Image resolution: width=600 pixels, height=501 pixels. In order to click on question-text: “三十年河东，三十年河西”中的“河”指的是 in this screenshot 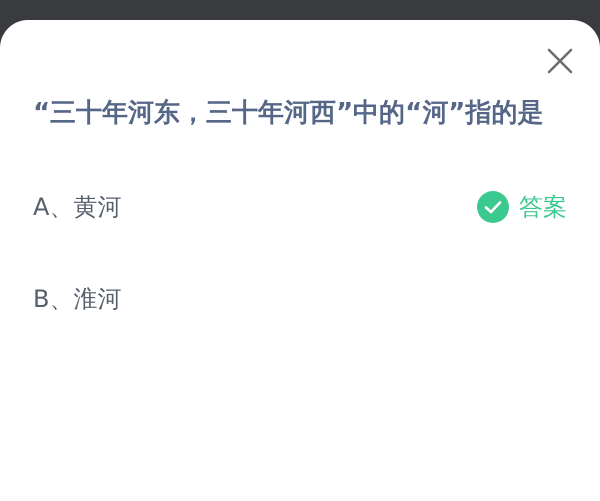, I will do `click(288, 113)`.